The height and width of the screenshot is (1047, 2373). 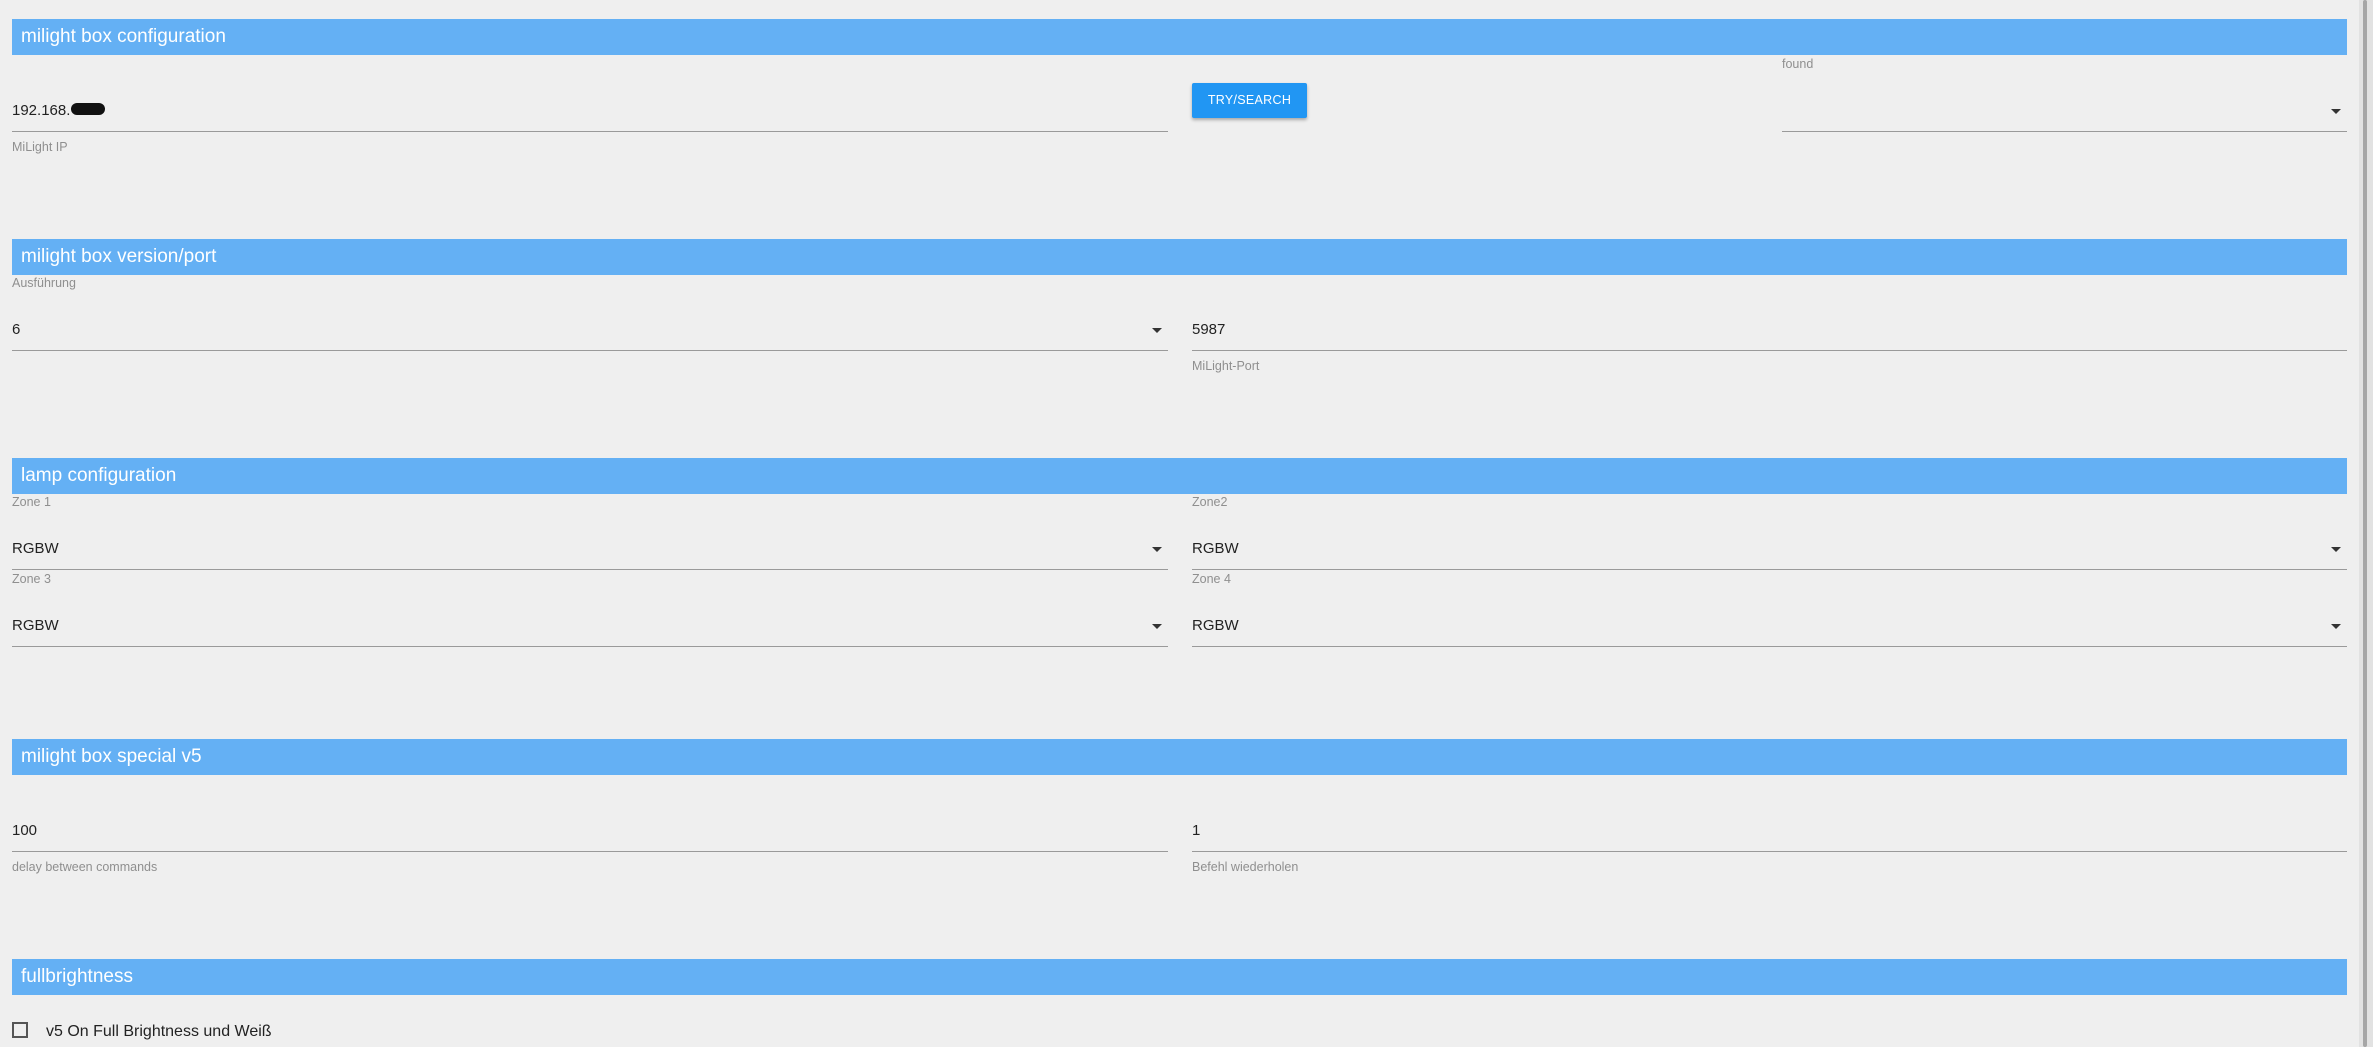 What do you see at coordinates (159, 1032) in the screenshot?
I see `full-brightness-label: v5 On Full Brightness und Weiß` at bounding box center [159, 1032].